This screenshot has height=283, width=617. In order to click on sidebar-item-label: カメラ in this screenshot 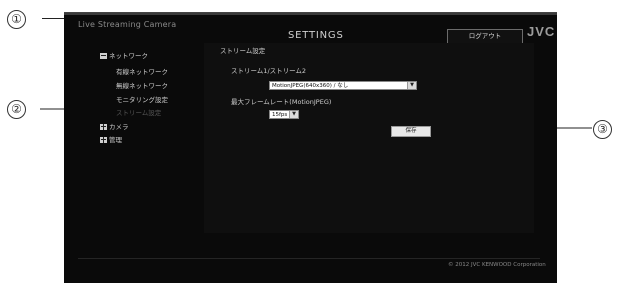, I will do `click(119, 127)`.